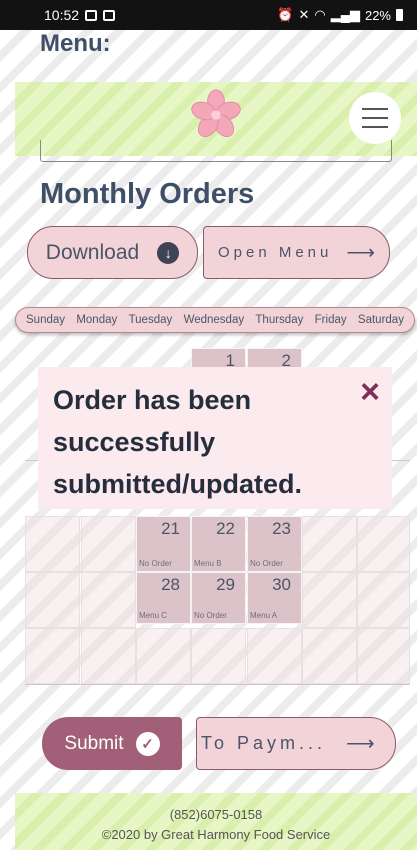  Describe the element at coordinates (279, 320) in the screenshot. I see `day-thursday: Thursday` at that location.